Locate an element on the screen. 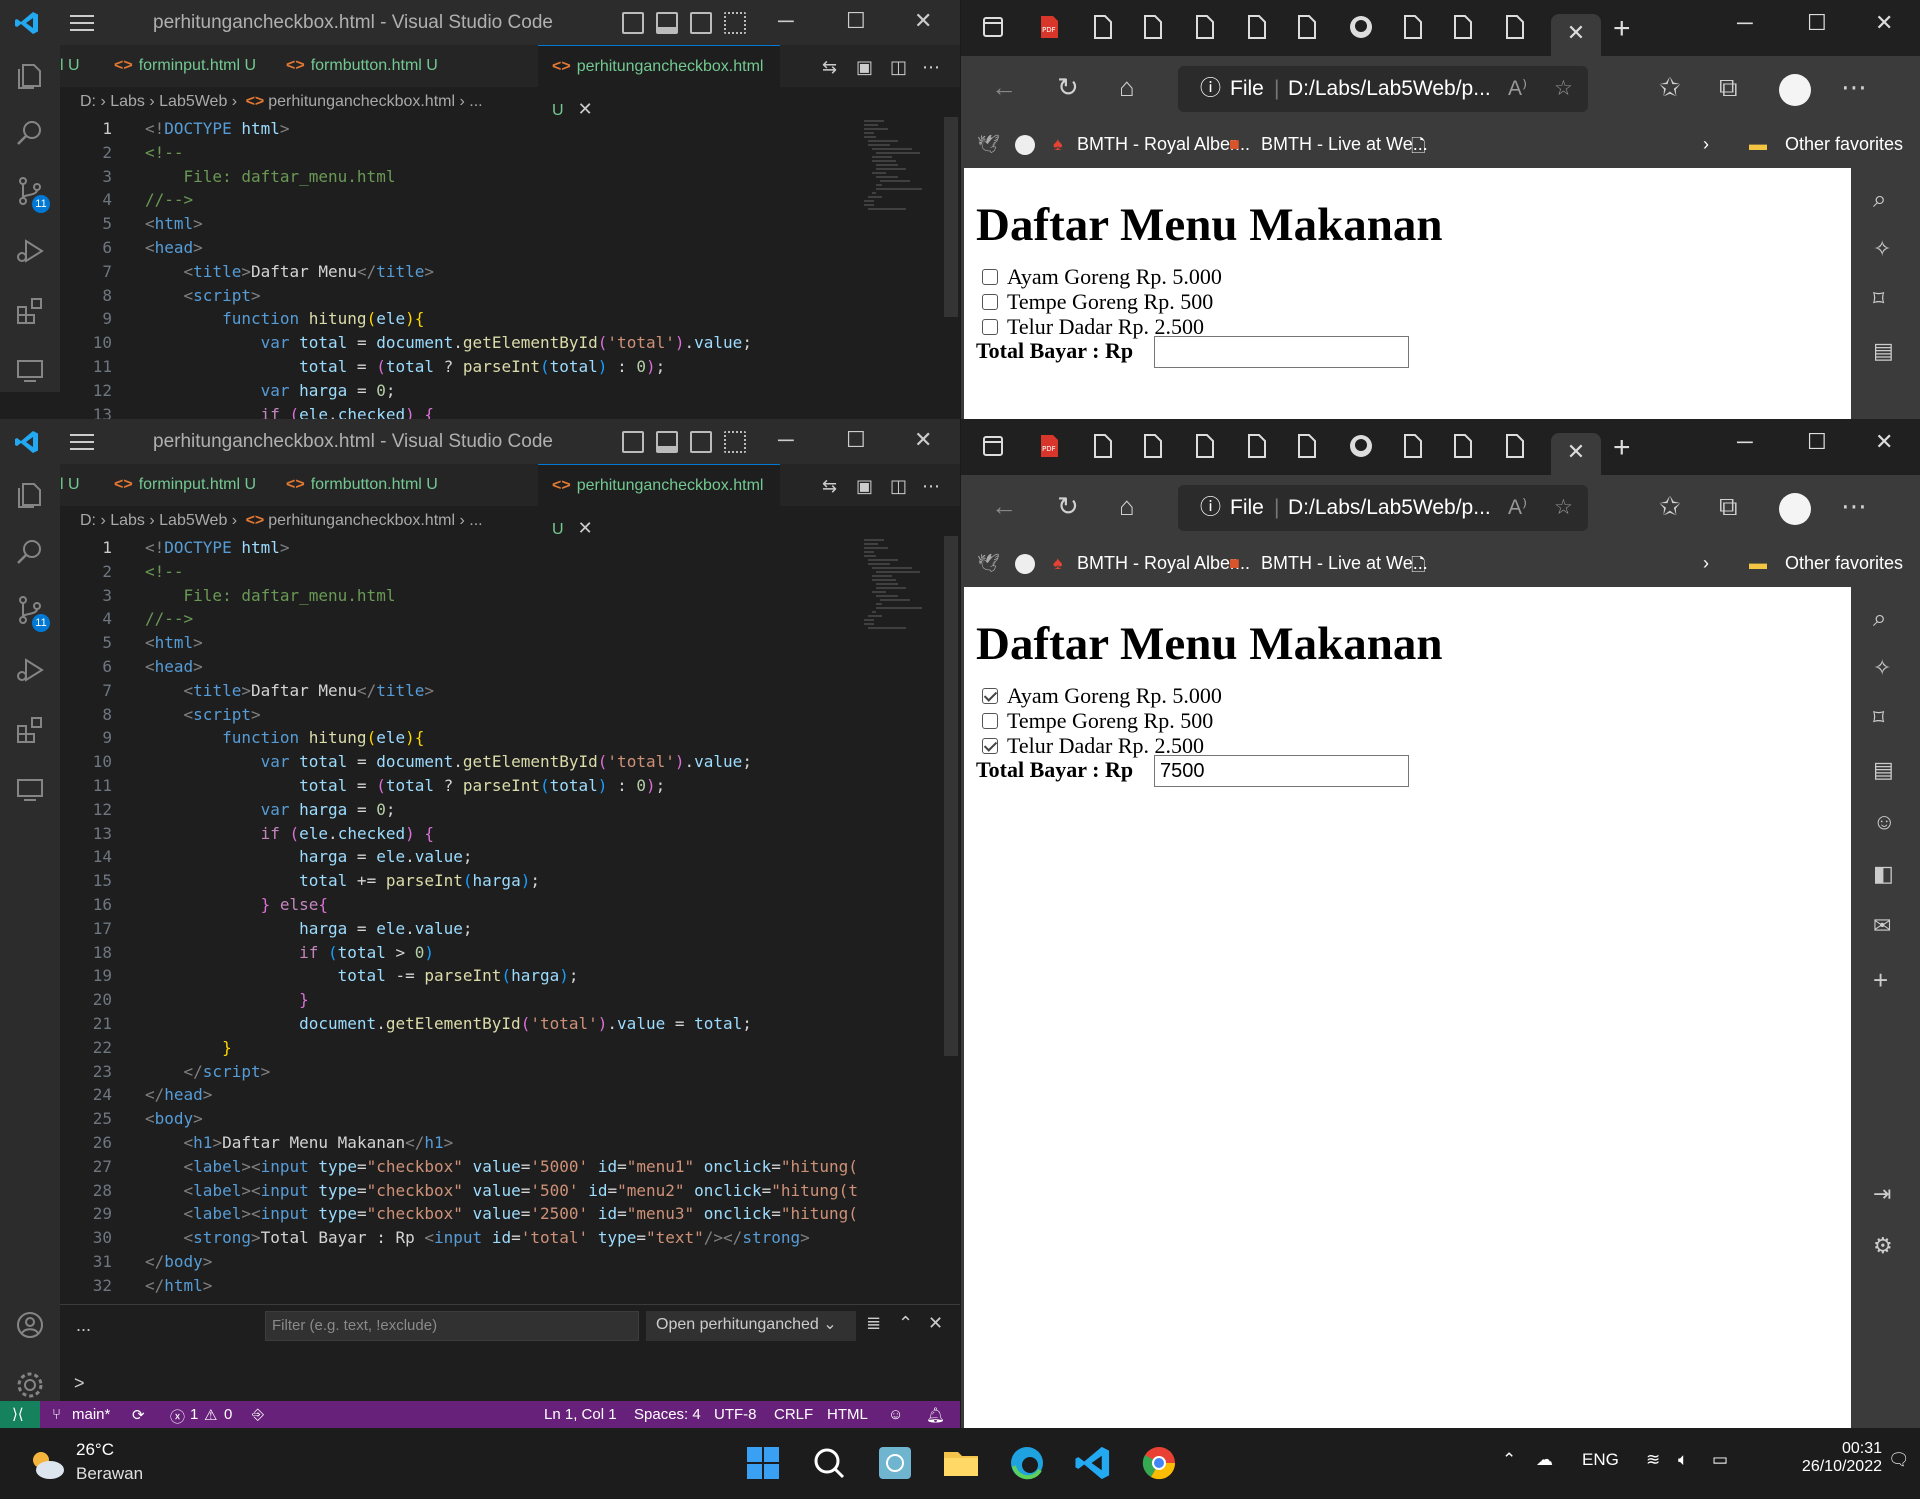 This screenshot has height=1499, width=1920. split-editor-icon: ◫ is located at coordinates (898, 67).